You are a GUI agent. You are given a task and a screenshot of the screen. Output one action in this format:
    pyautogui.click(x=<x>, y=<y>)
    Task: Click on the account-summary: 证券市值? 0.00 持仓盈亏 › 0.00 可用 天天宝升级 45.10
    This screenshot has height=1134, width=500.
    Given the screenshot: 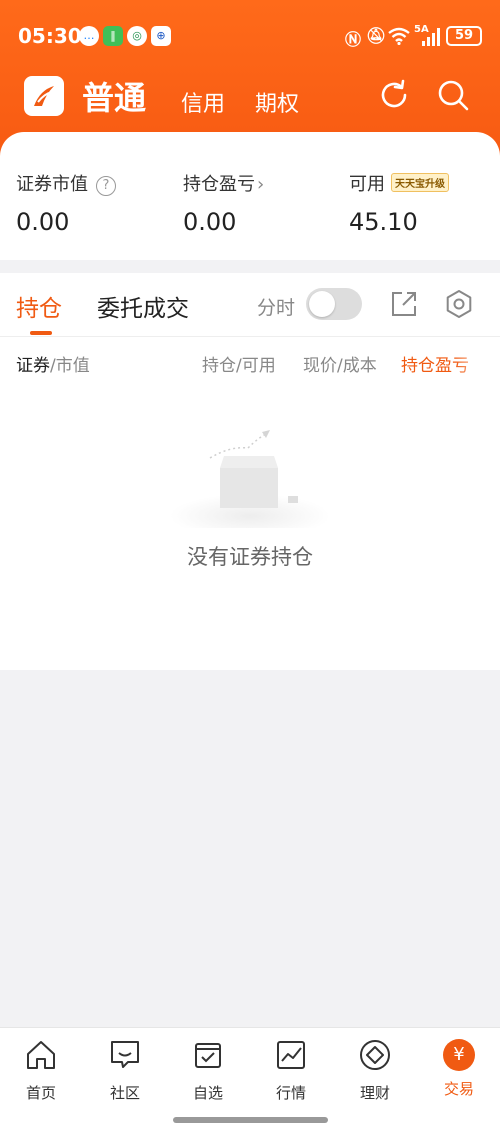 What is the action you would take?
    pyautogui.click(x=250, y=196)
    